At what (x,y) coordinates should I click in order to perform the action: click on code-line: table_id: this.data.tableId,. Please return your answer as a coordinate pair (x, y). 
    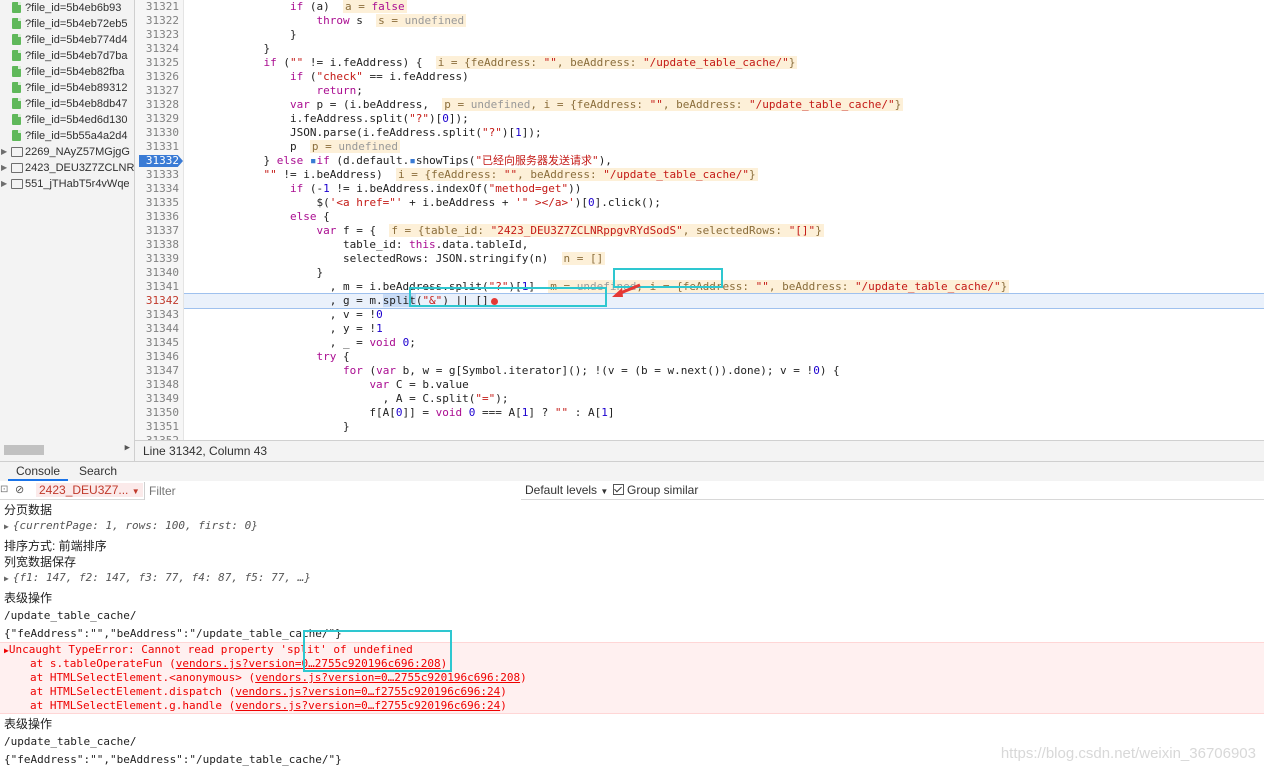
    Looking at the image, I should click on (356, 244).